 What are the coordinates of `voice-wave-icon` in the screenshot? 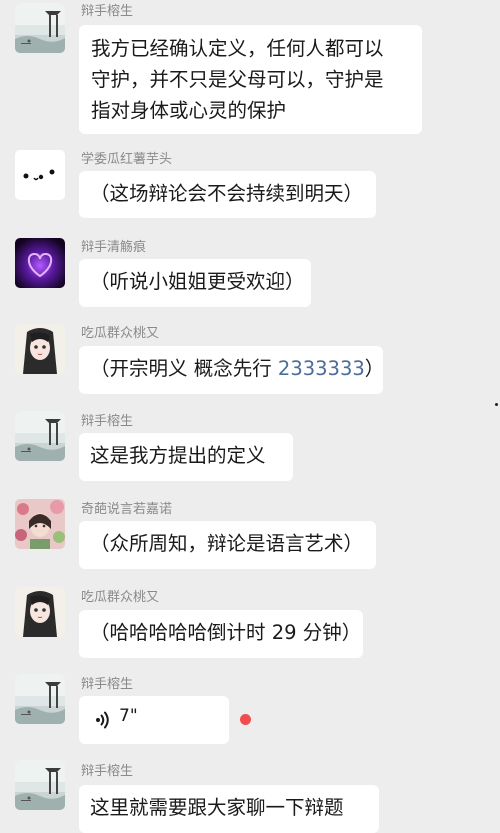 It's located at (103, 722).